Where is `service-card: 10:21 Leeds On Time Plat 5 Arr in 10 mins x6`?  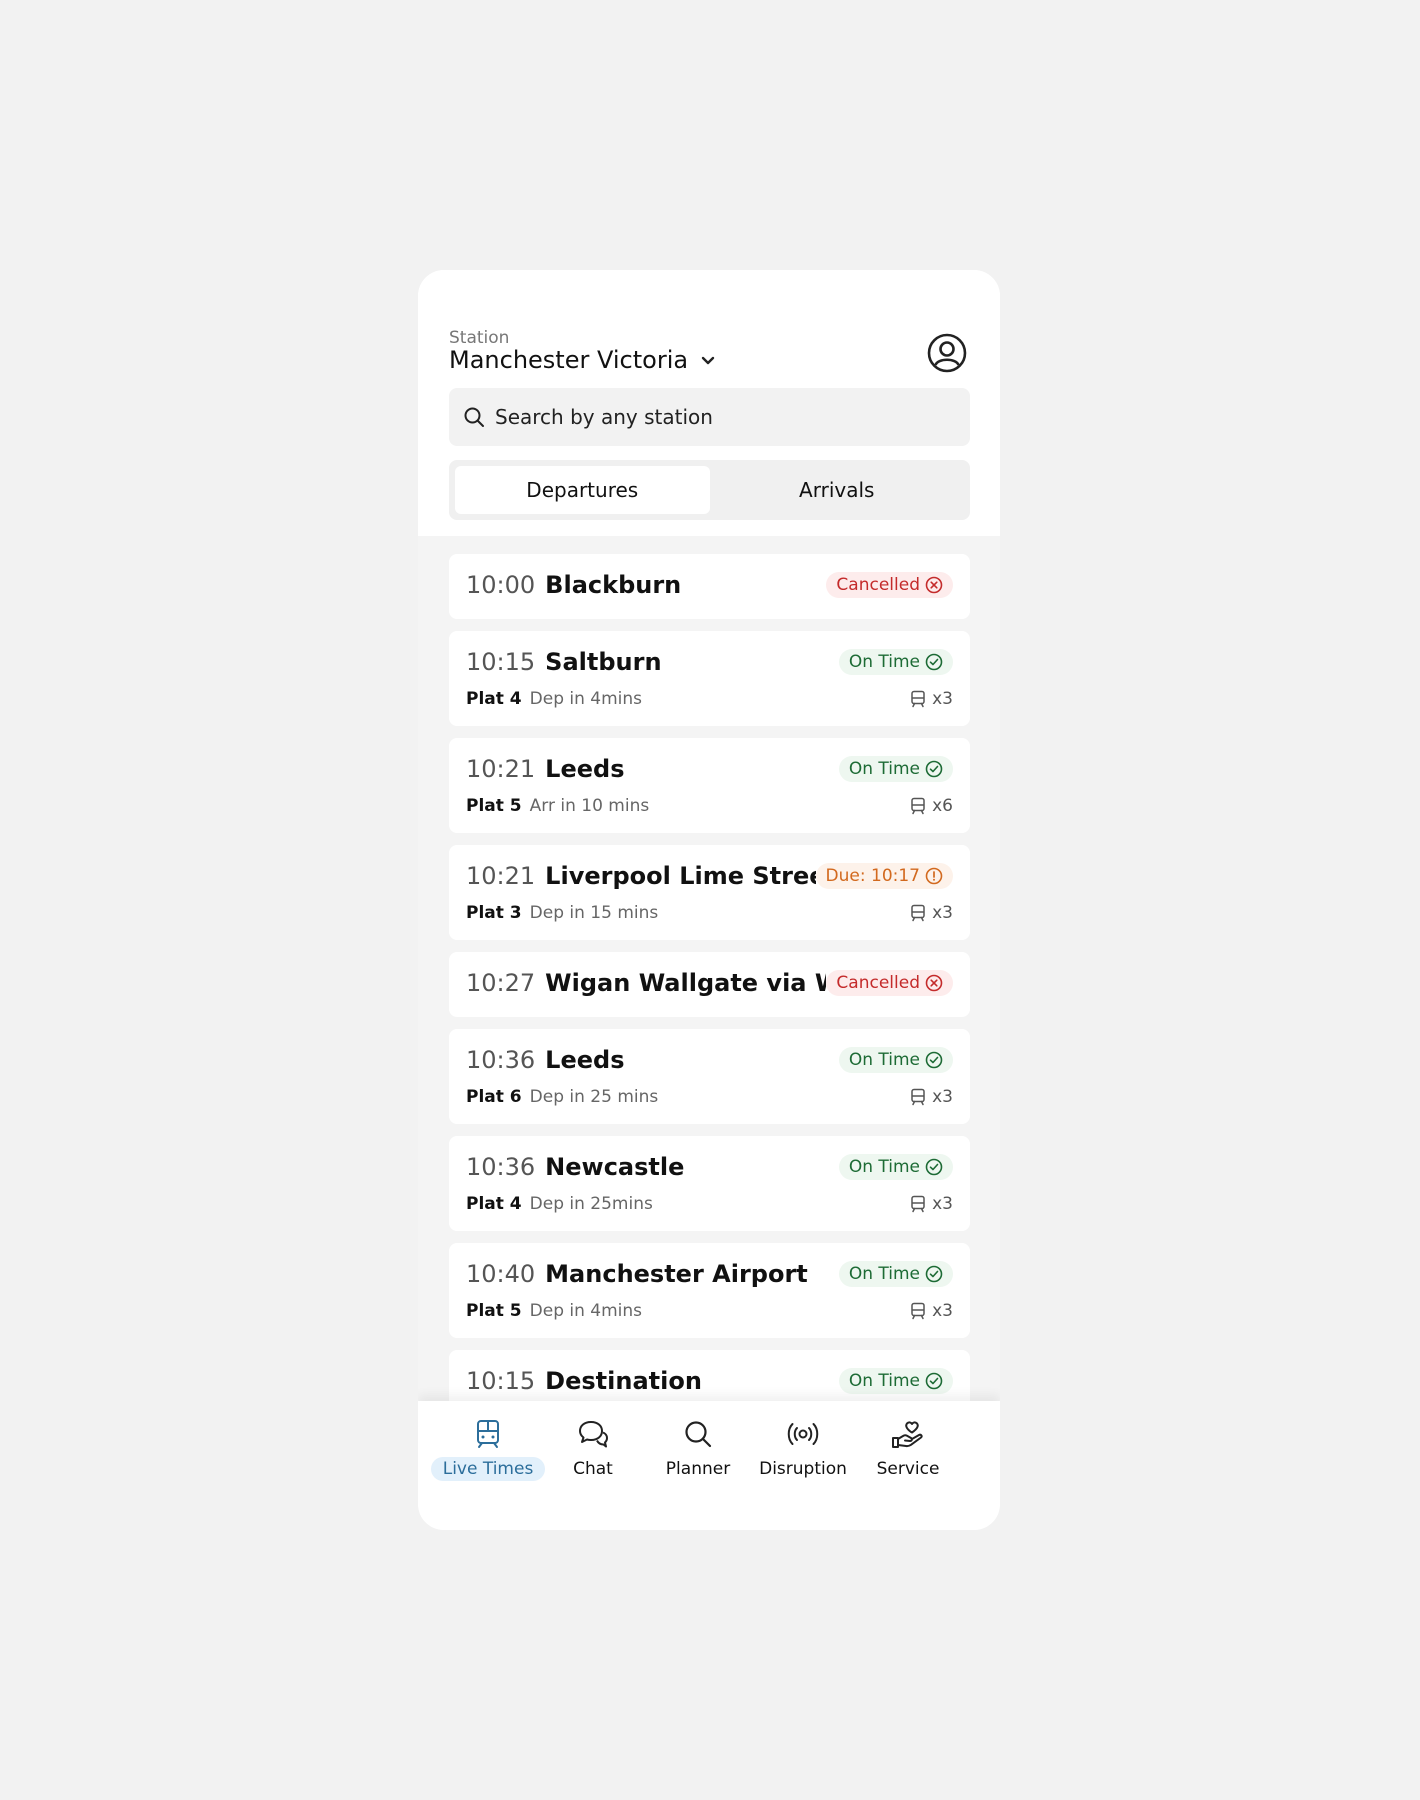 service-card: 10:21 Leeds On Time Plat 5 Arr in 10 mins x6 is located at coordinates (709, 785).